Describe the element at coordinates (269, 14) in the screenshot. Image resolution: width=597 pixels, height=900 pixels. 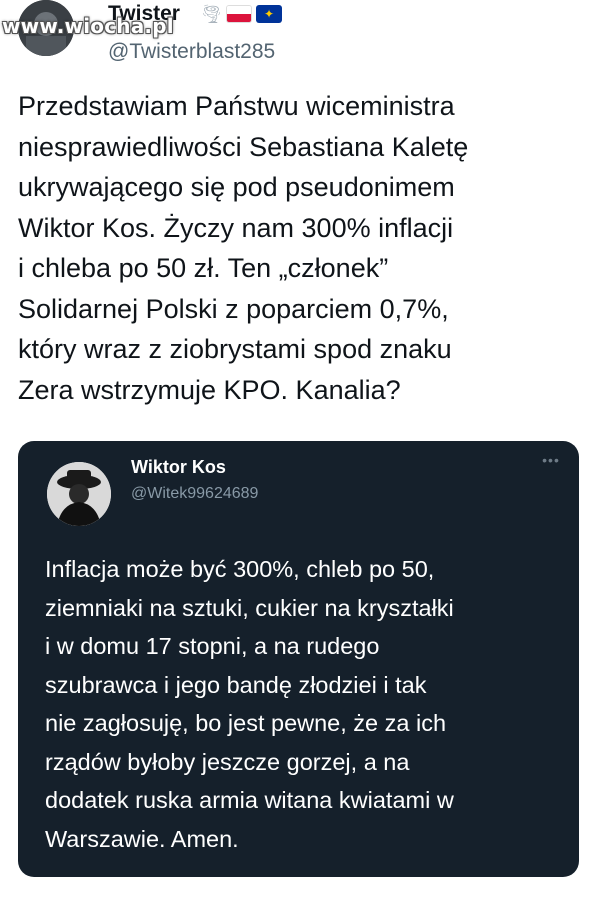
I see `flag-eu-icon: ✦` at that location.